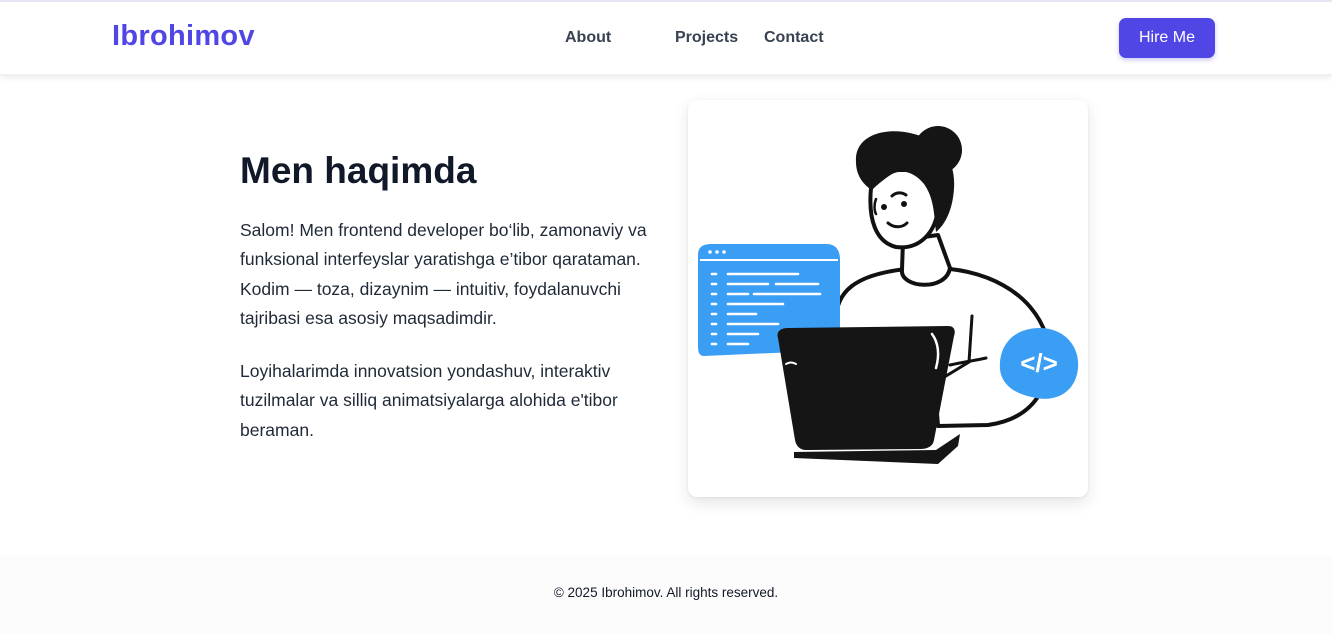 The width and height of the screenshot is (1332, 634). I want to click on site-logo: Ibrohimov, so click(183, 36).